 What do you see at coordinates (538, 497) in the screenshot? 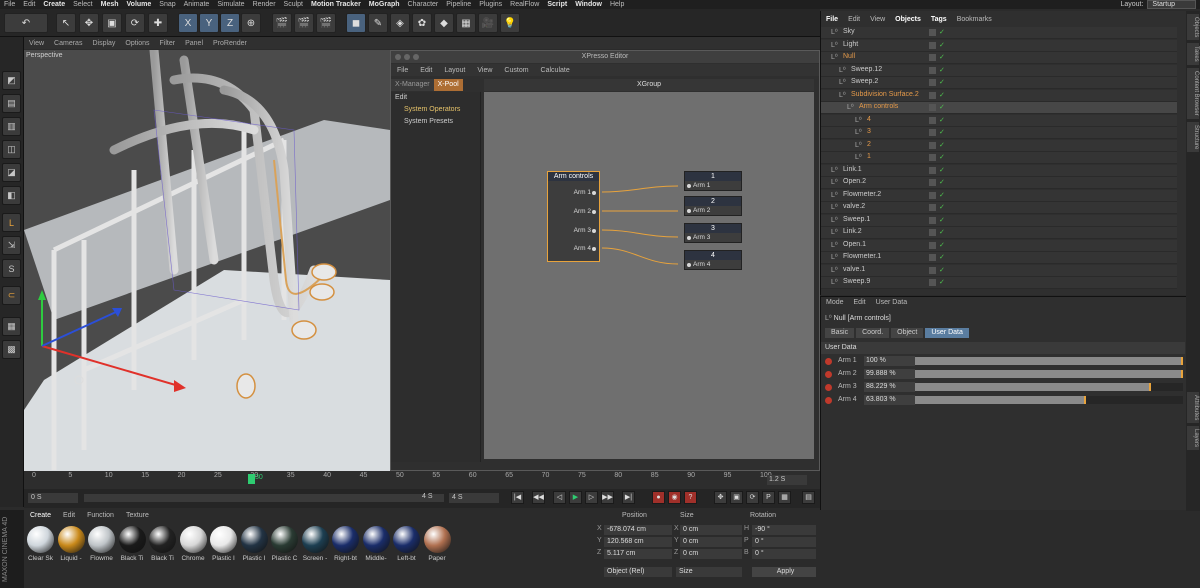
I see `prev-key-icon: ◀◀` at bounding box center [538, 497].